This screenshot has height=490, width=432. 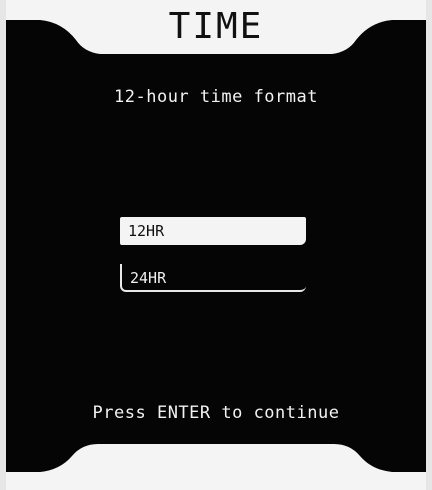 I want to click on continue-prompt: Press ENTER to continue, so click(x=216, y=413).